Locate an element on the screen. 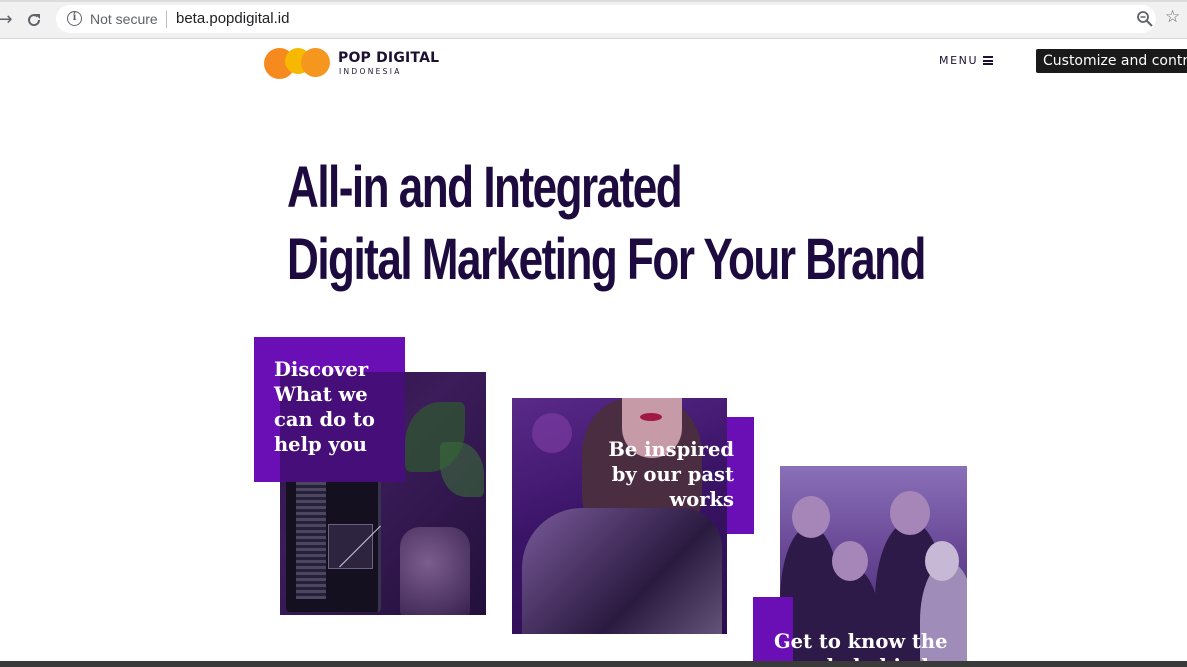  card-services-text: Discover What we can do to help you is located at coordinates (339, 407).